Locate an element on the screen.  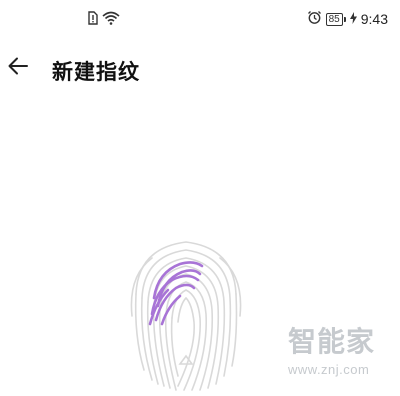
arrow-left-icon is located at coordinates (18, 68).